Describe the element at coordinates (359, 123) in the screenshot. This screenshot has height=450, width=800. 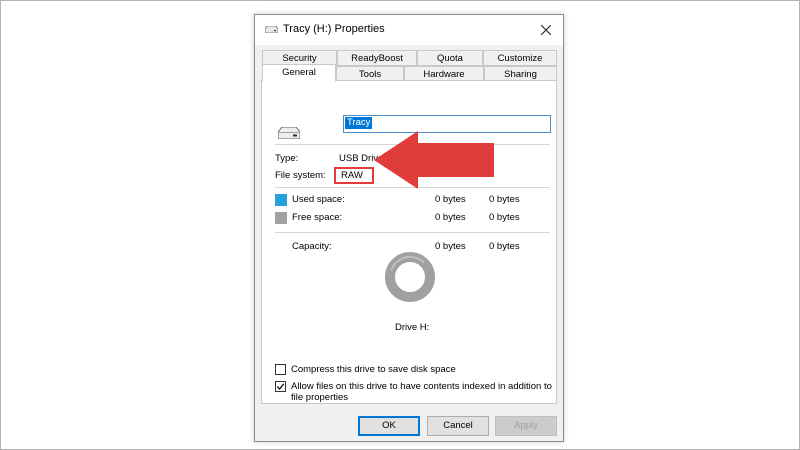
I see `drive-name-text: Tracy` at that location.